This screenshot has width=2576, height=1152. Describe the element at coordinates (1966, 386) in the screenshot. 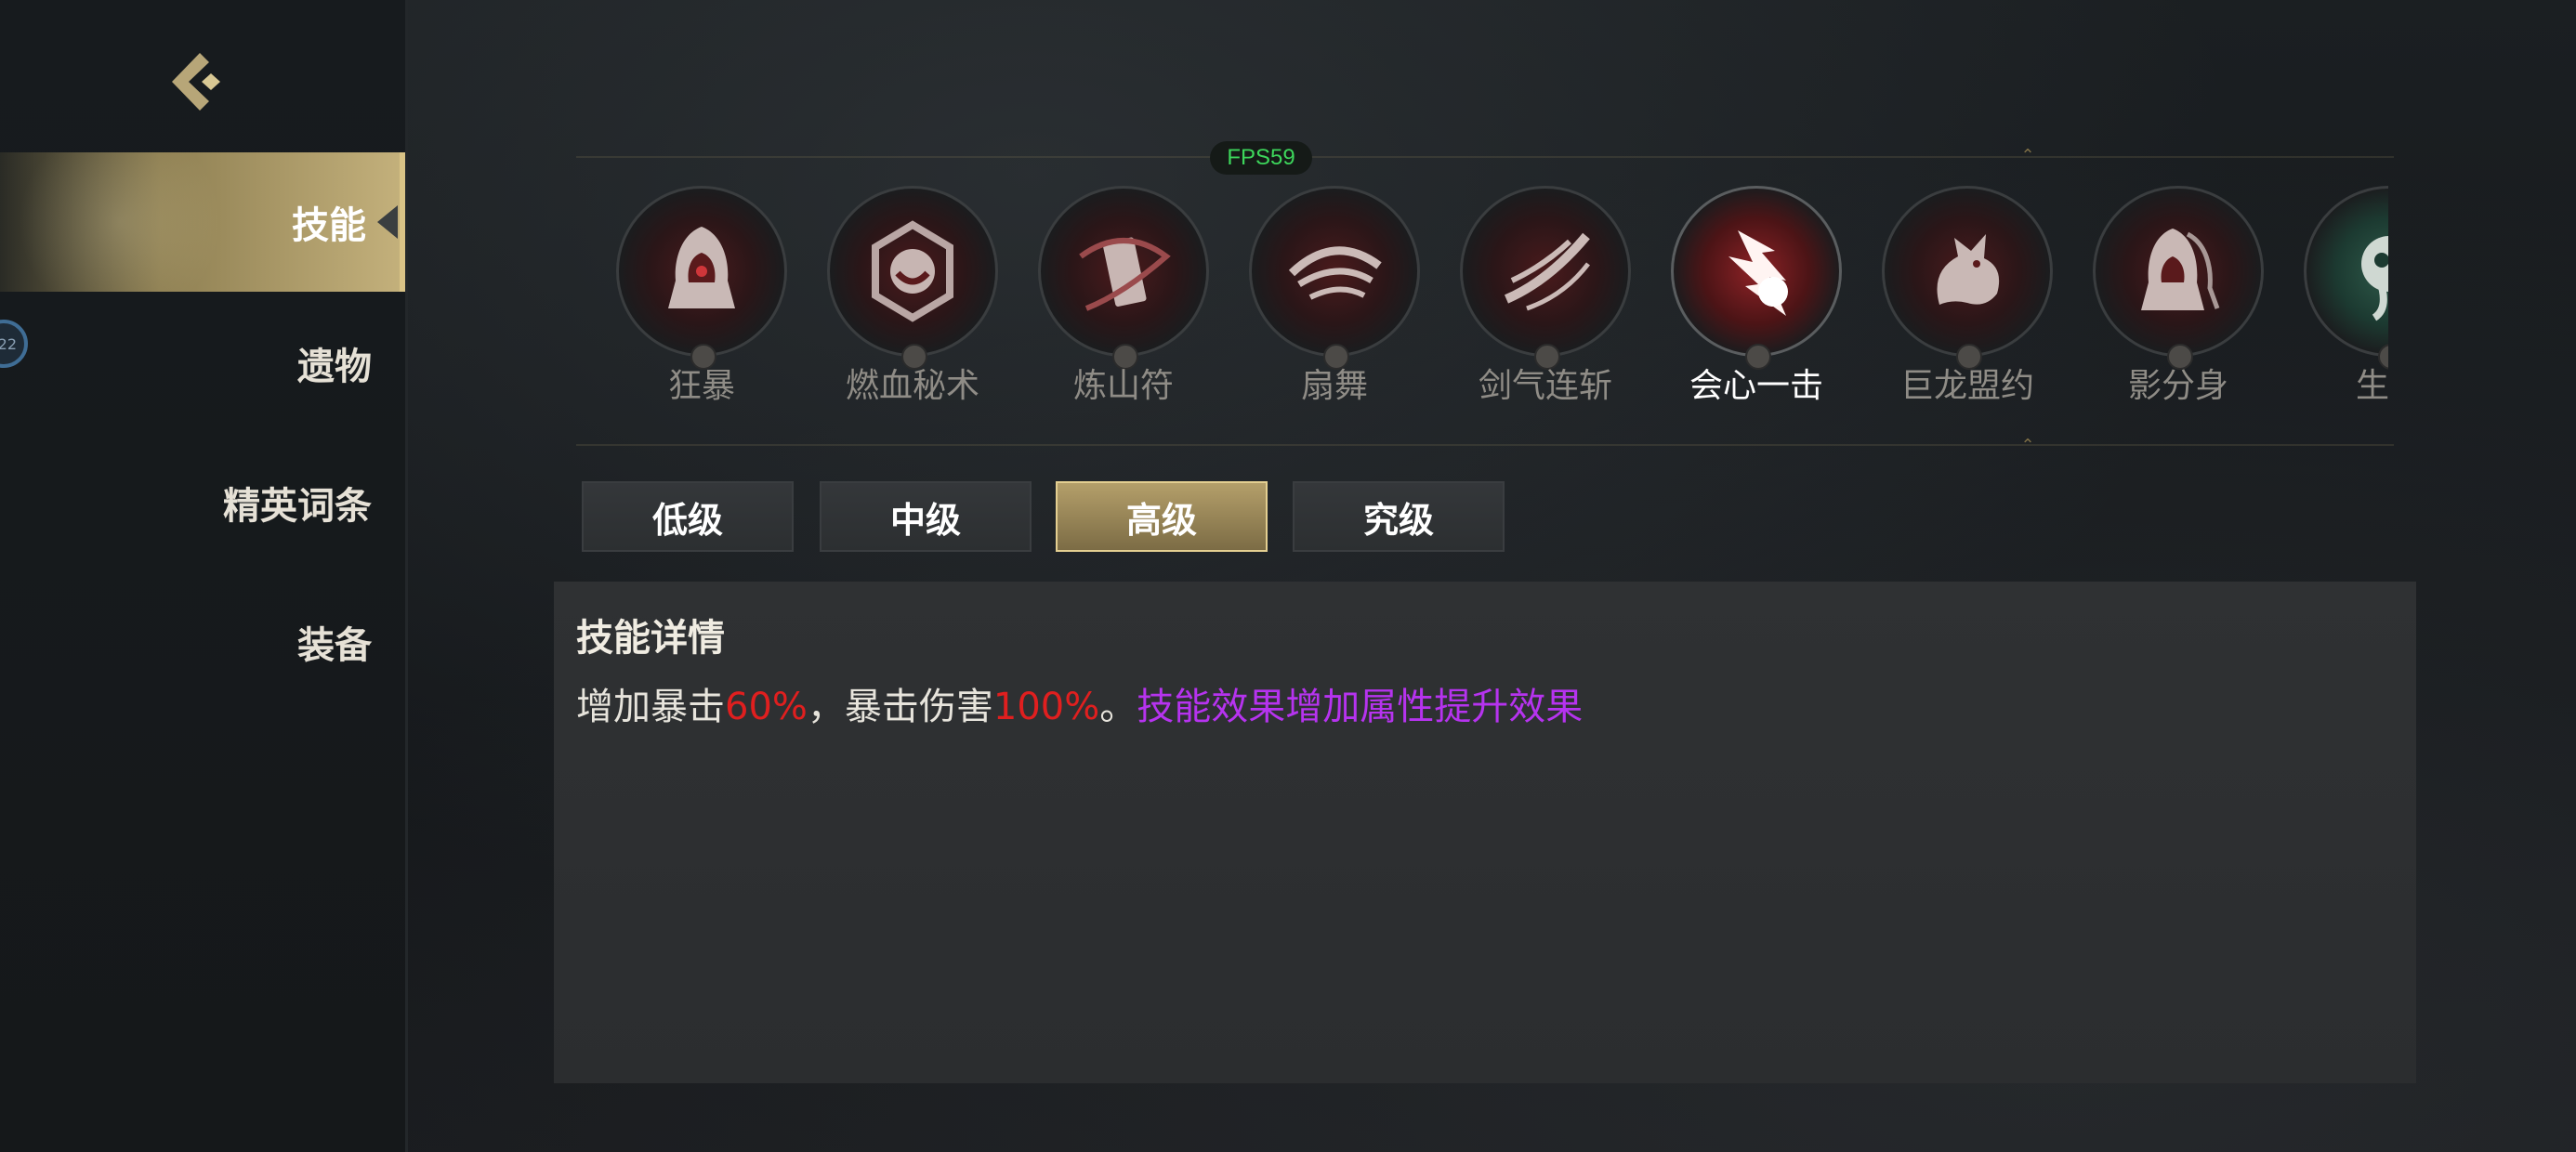

I see `skill-label: 巨龙盟约` at that location.